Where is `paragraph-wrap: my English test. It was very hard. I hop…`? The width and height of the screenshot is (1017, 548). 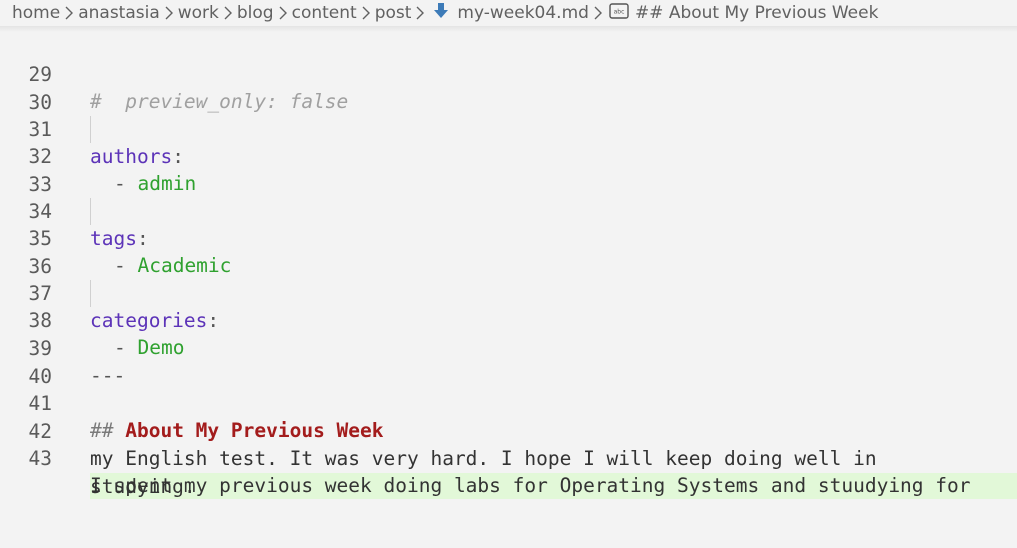 paragraph-wrap: my English test. It was very hard. I hop… is located at coordinates (483, 458).